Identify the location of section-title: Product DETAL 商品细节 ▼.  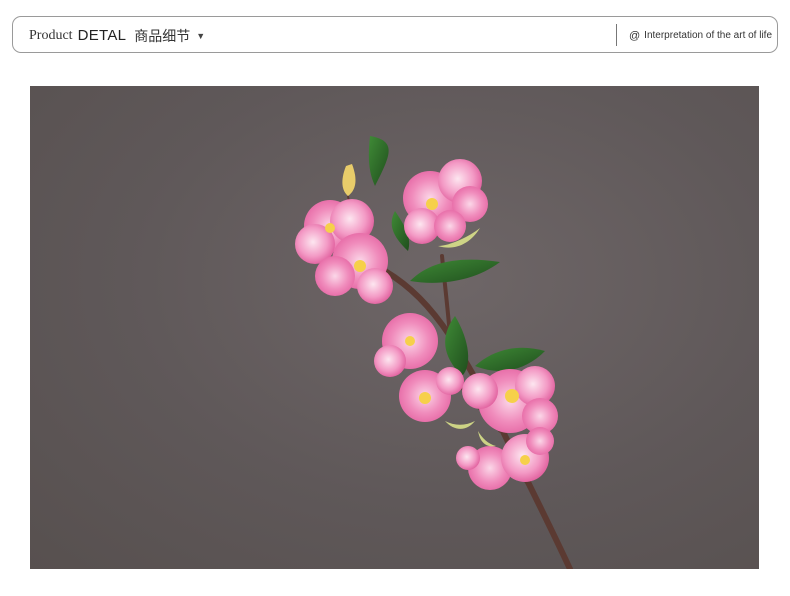
(117, 35).